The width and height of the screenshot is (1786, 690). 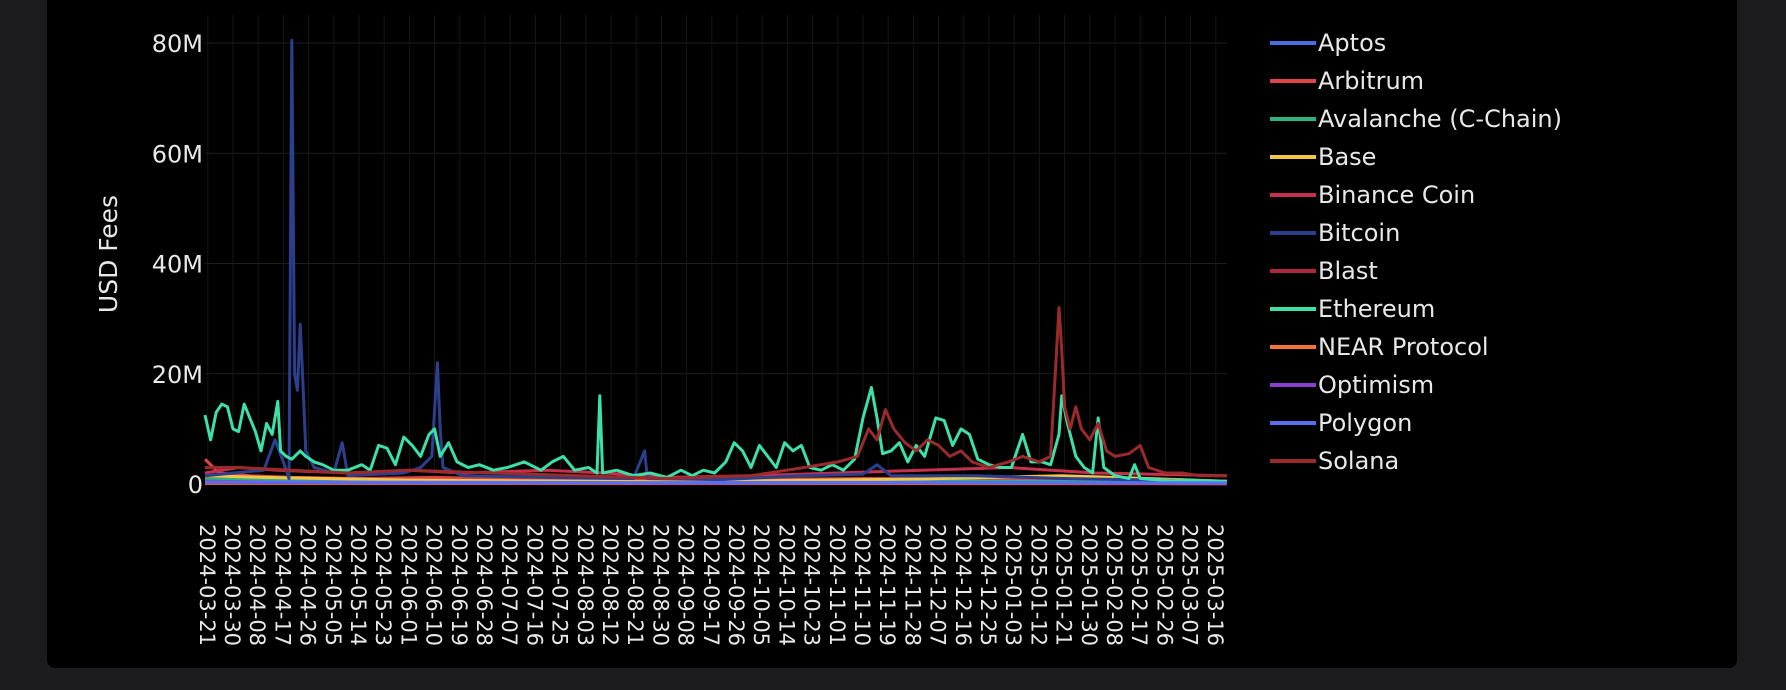 I want to click on x-tick-label: 2024-11-01, so click(x=837, y=585).